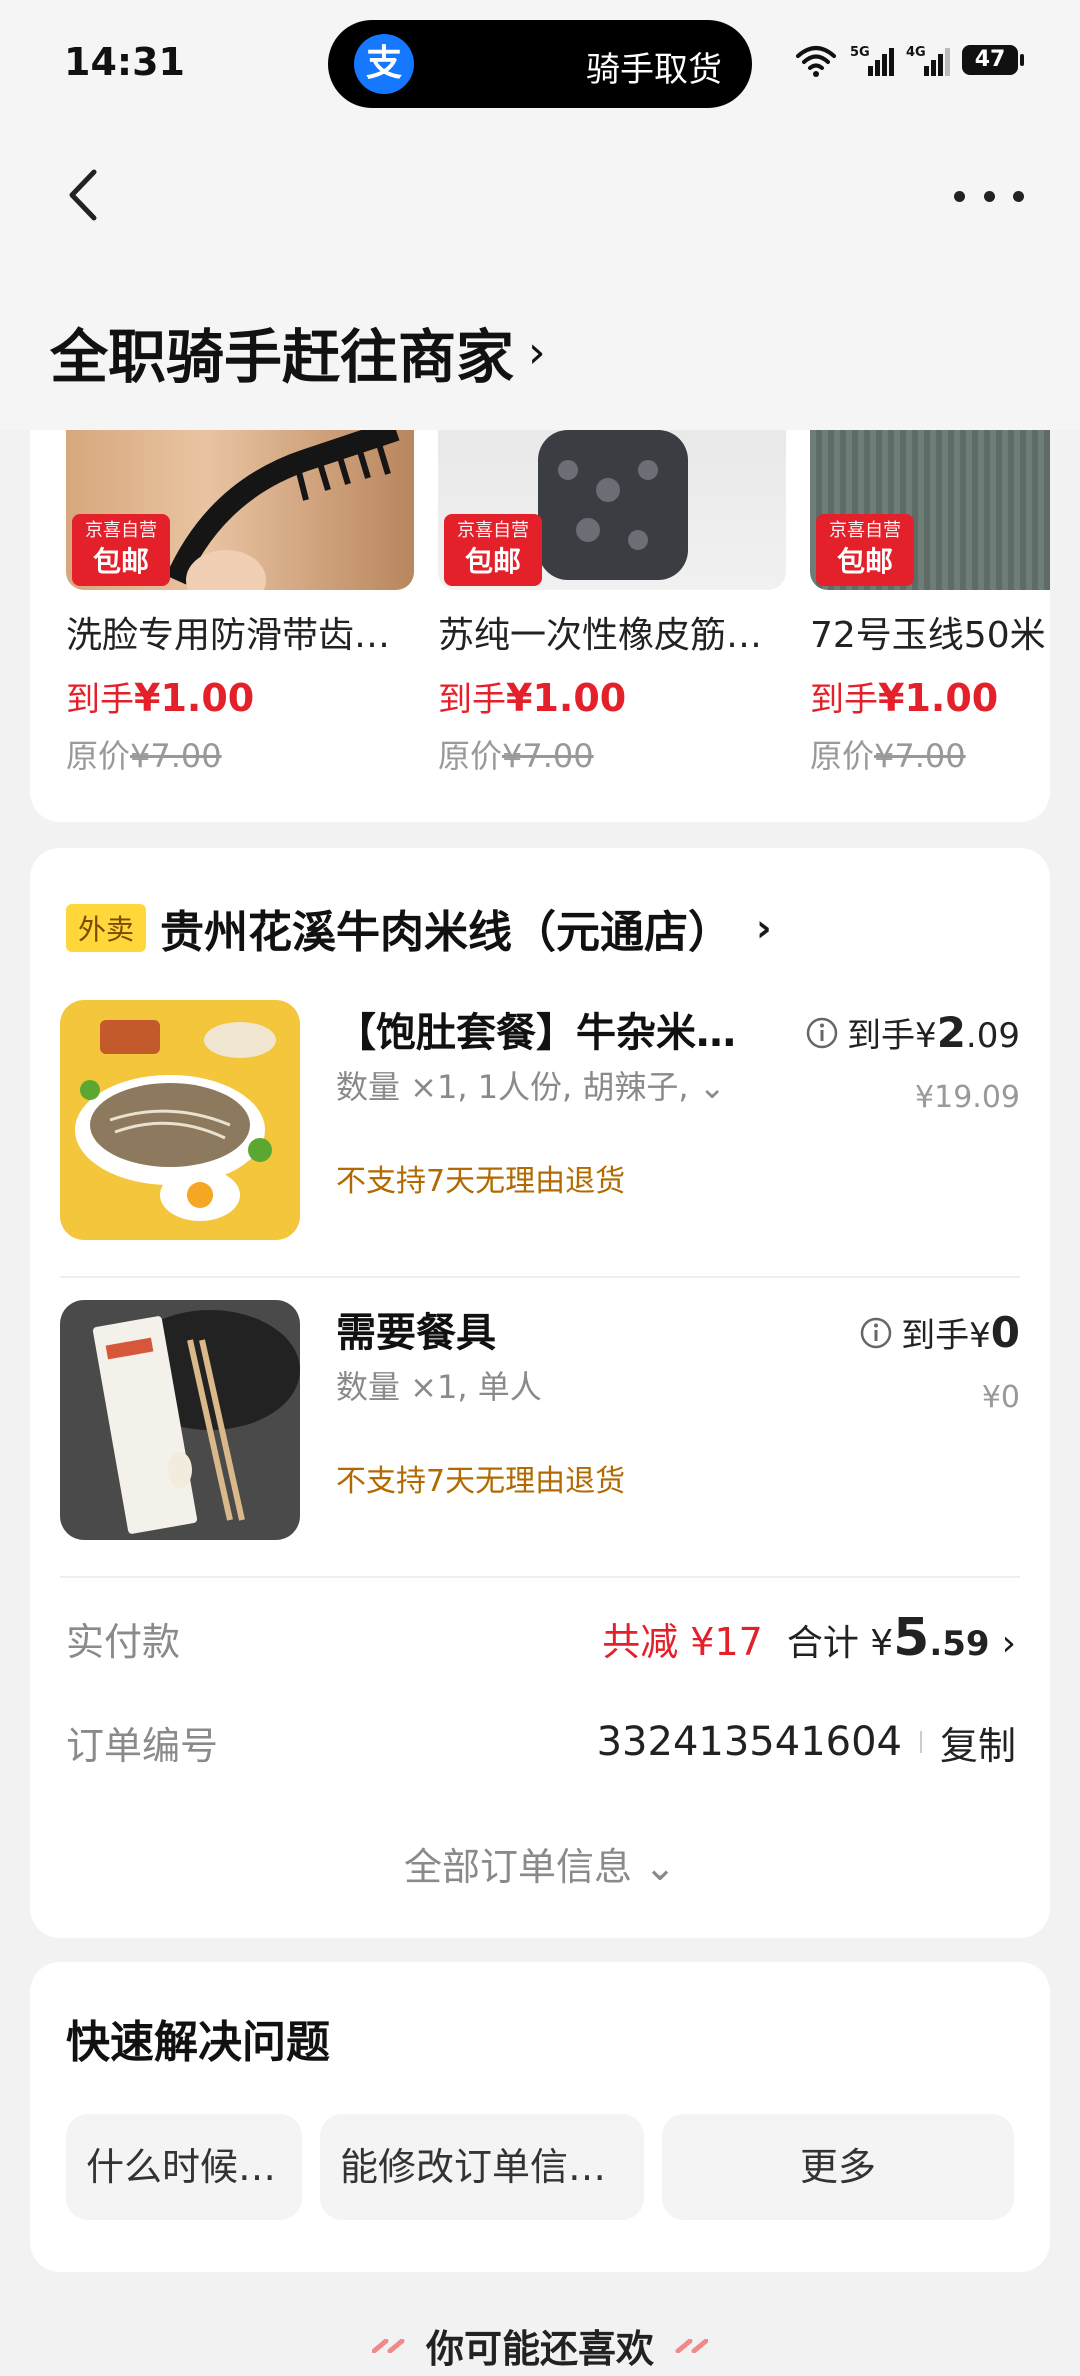 The width and height of the screenshot is (1080, 2376). Describe the element at coordinates (240, 603) in the screenshot. I see `product-card: 京喜自营 包邮 洗脸专用防滑带齿… 到手¥1.00 原价¥7.00` at that location.